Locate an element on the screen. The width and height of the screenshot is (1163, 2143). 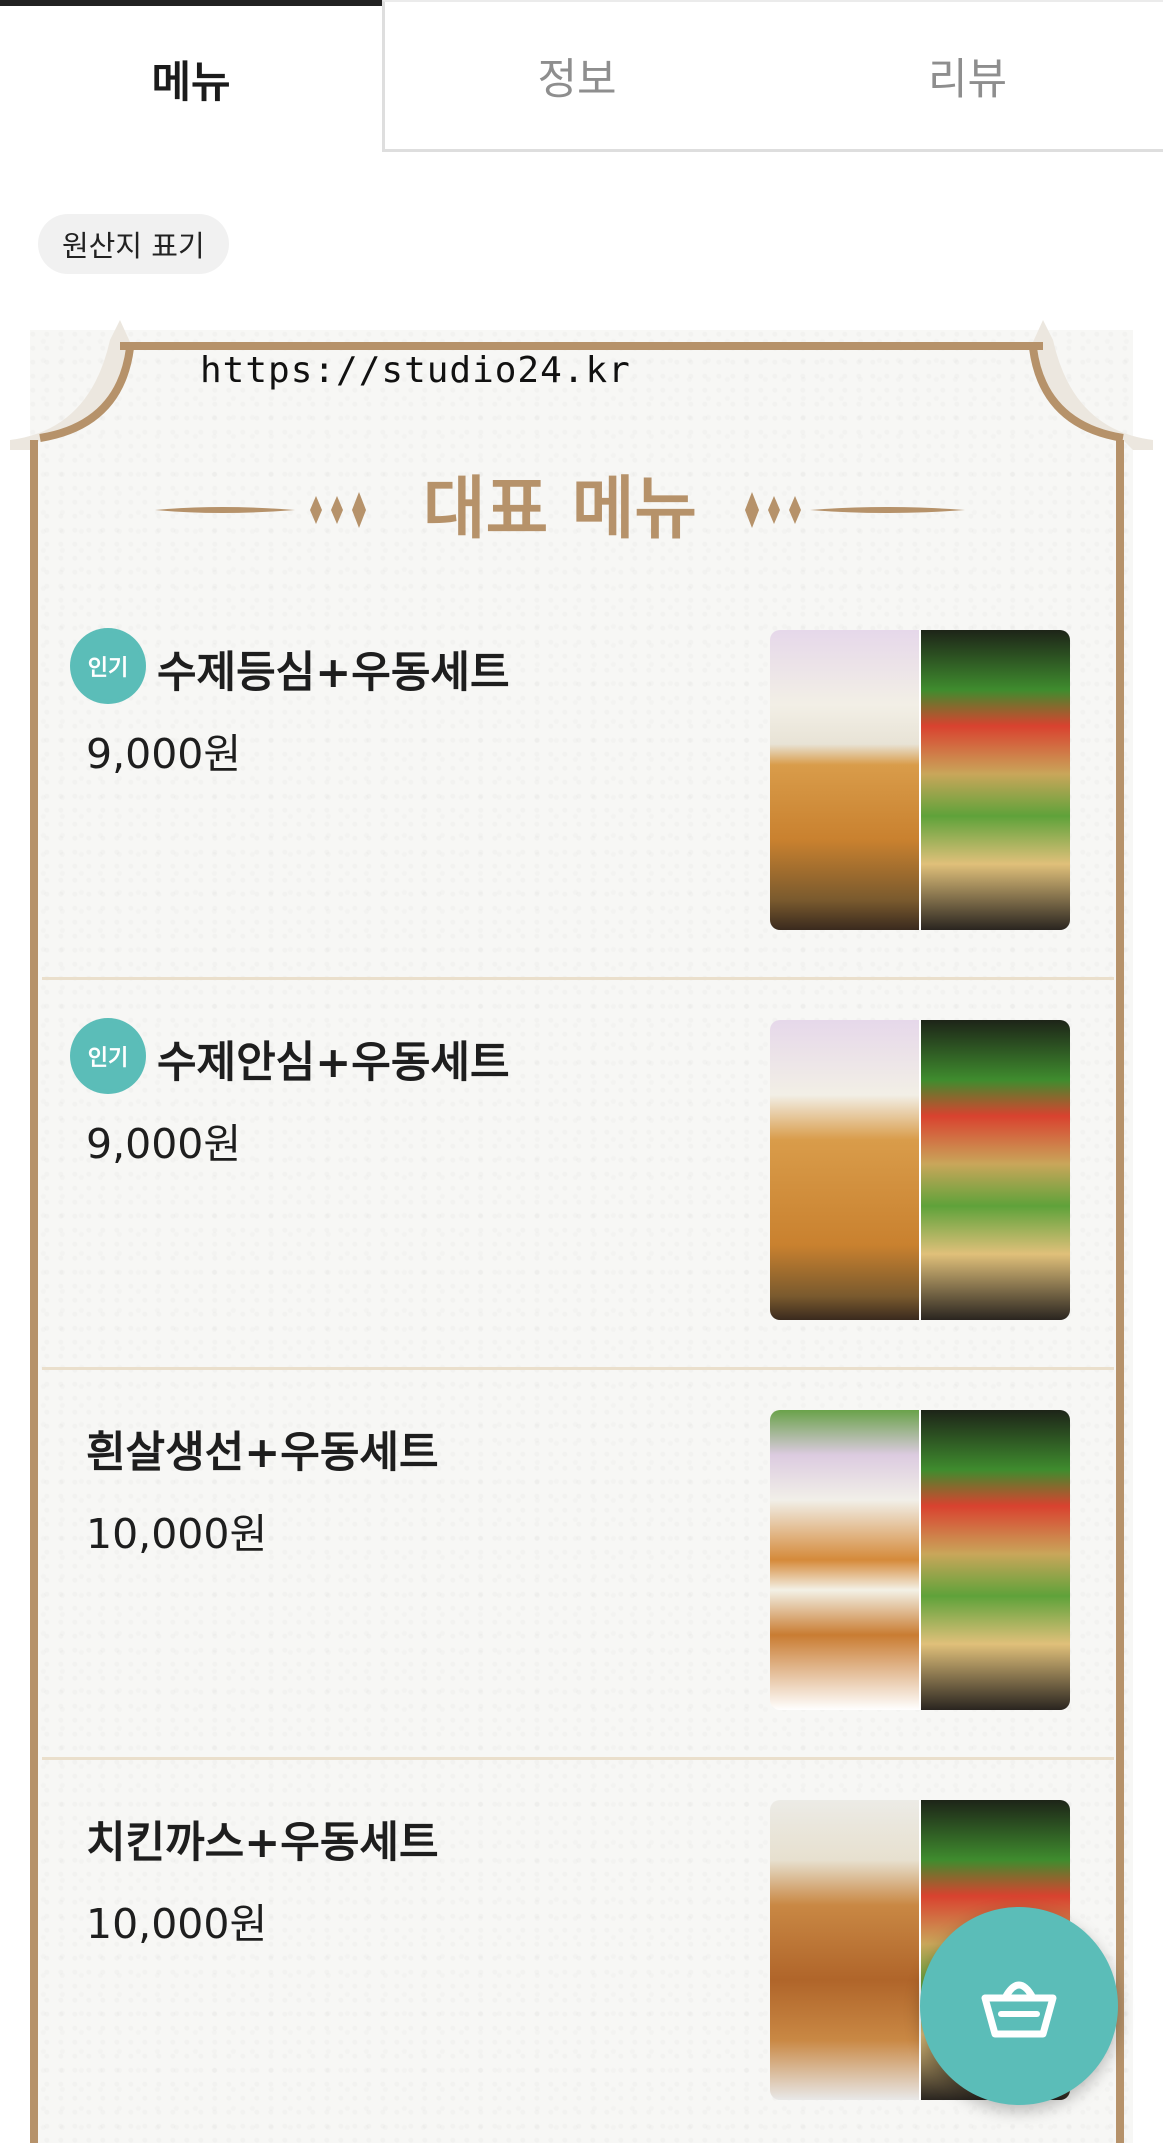
section-title-wrap: 대표 메뉴 is located at coordinates (560, 510).